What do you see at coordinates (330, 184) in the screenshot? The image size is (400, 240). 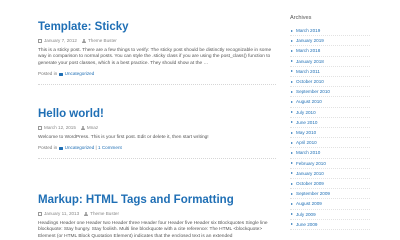 I see `archive-item: October 2009` at bounding box center [330, 184].